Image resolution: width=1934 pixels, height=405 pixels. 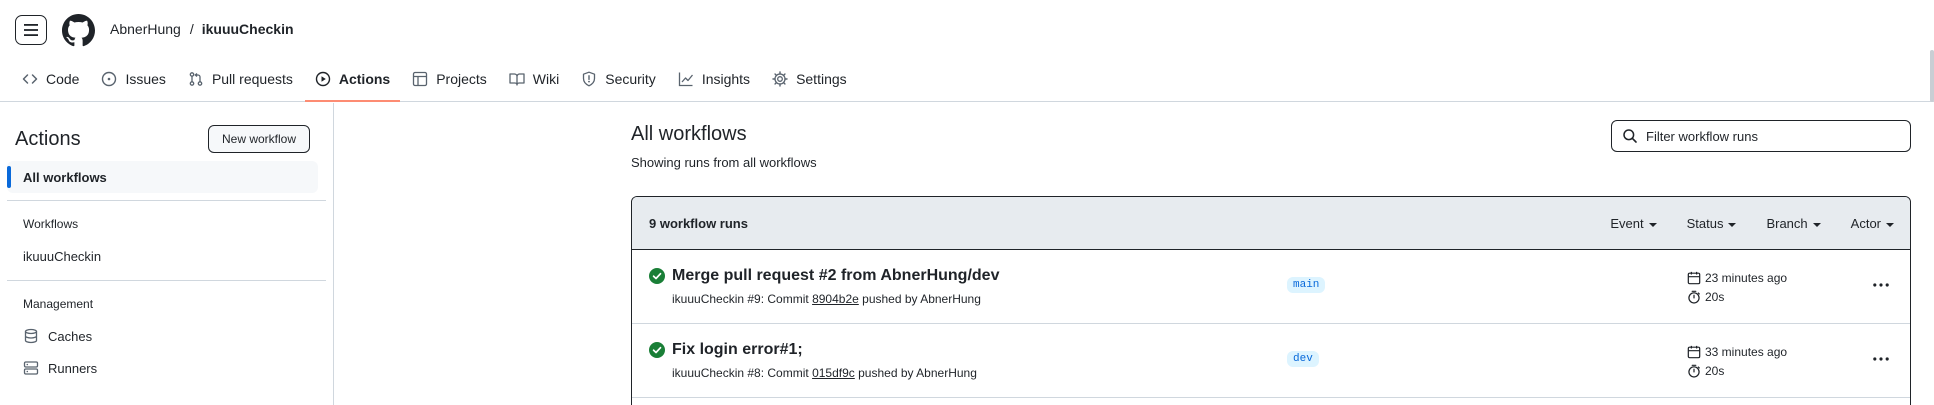 What do you see at coordinates (1746, 352) in the screenshot?
I see `run-time-ago: 33 minutes ago` at bounding box center [1746, 352].